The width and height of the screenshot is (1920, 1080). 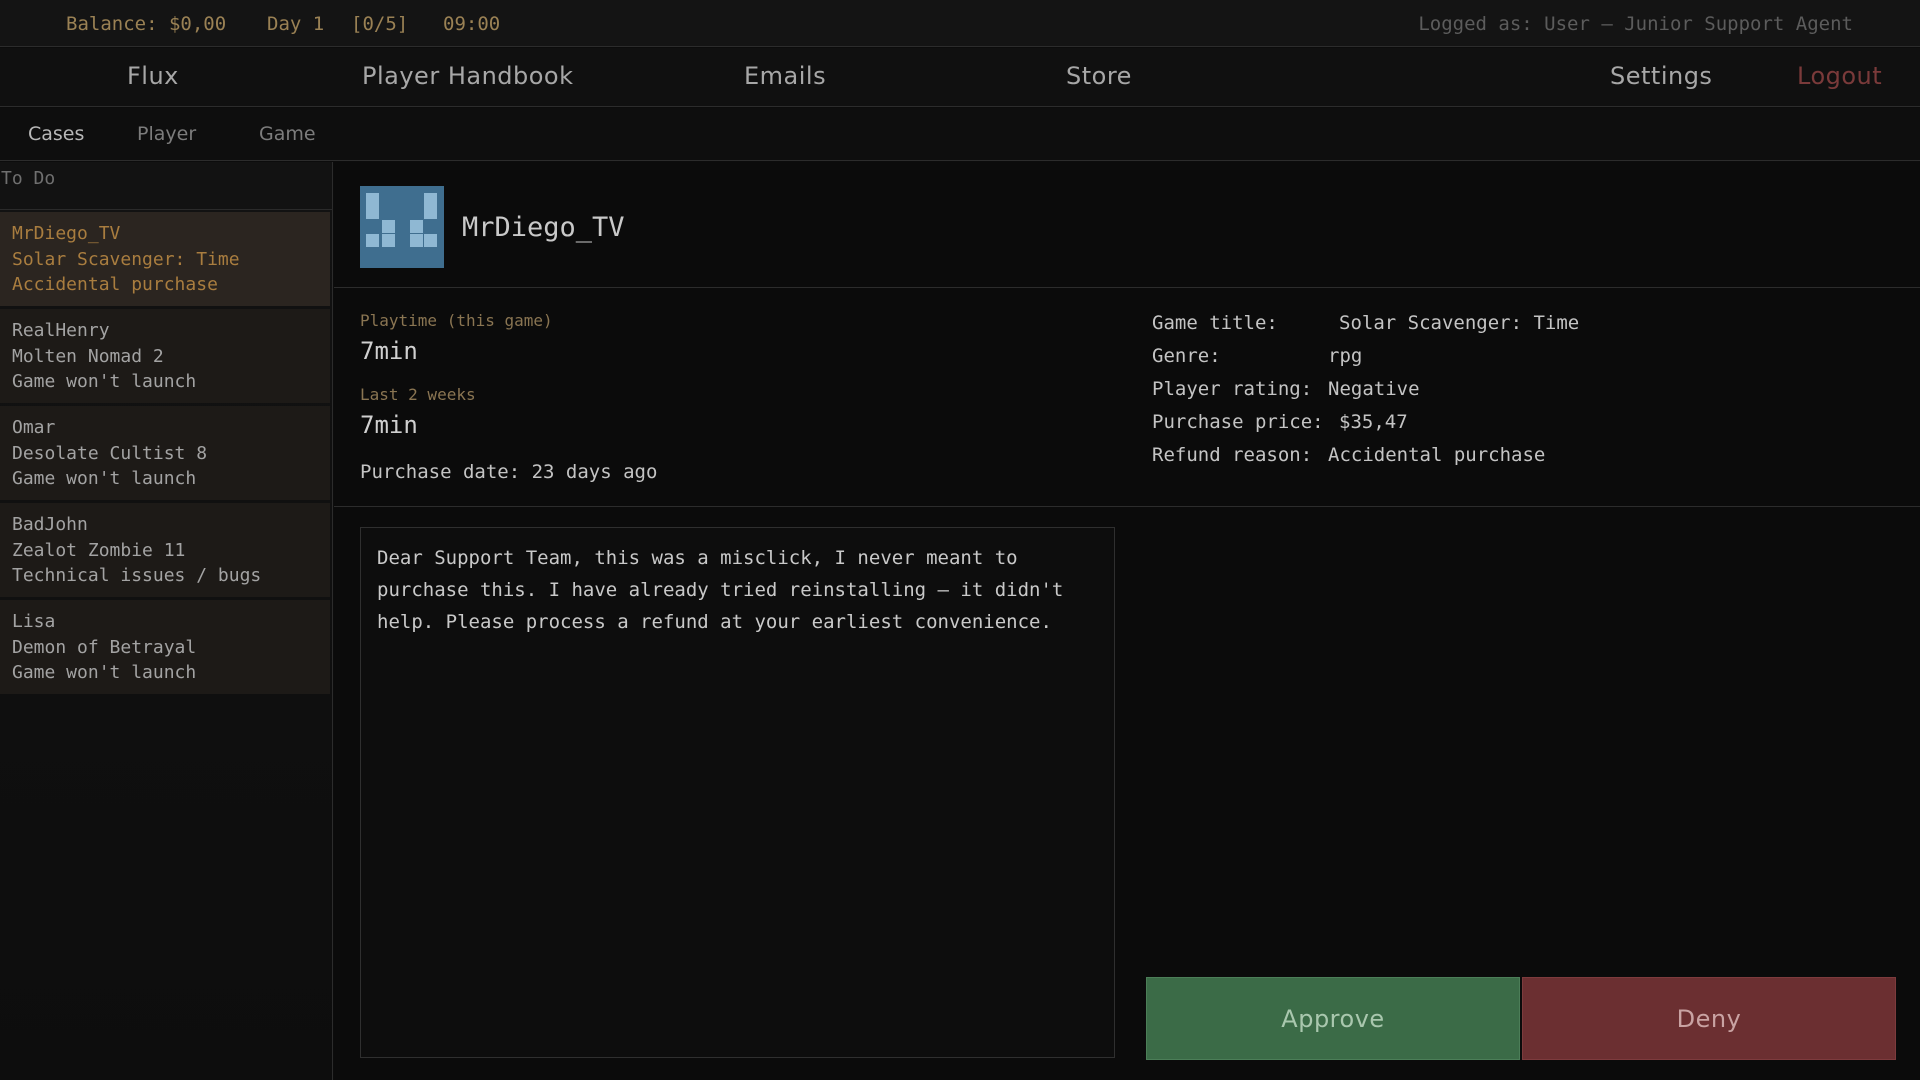 I want to click on nav-emails: Emails, so click(x=785, y=76).